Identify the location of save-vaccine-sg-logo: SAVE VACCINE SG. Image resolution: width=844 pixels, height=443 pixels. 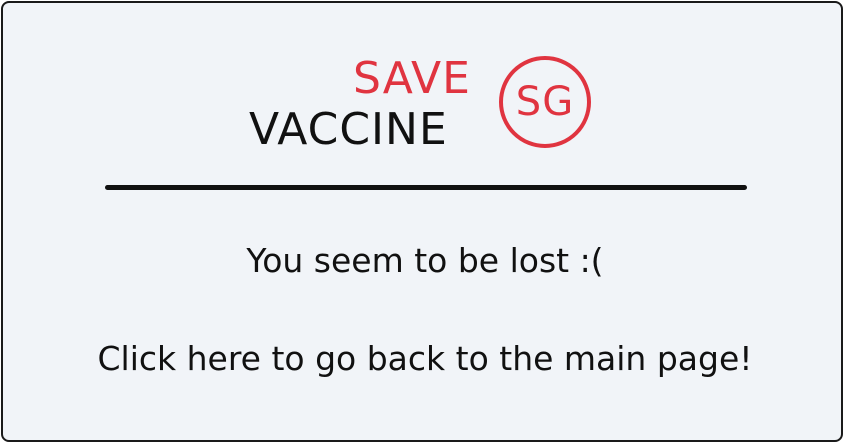
(429, 110).